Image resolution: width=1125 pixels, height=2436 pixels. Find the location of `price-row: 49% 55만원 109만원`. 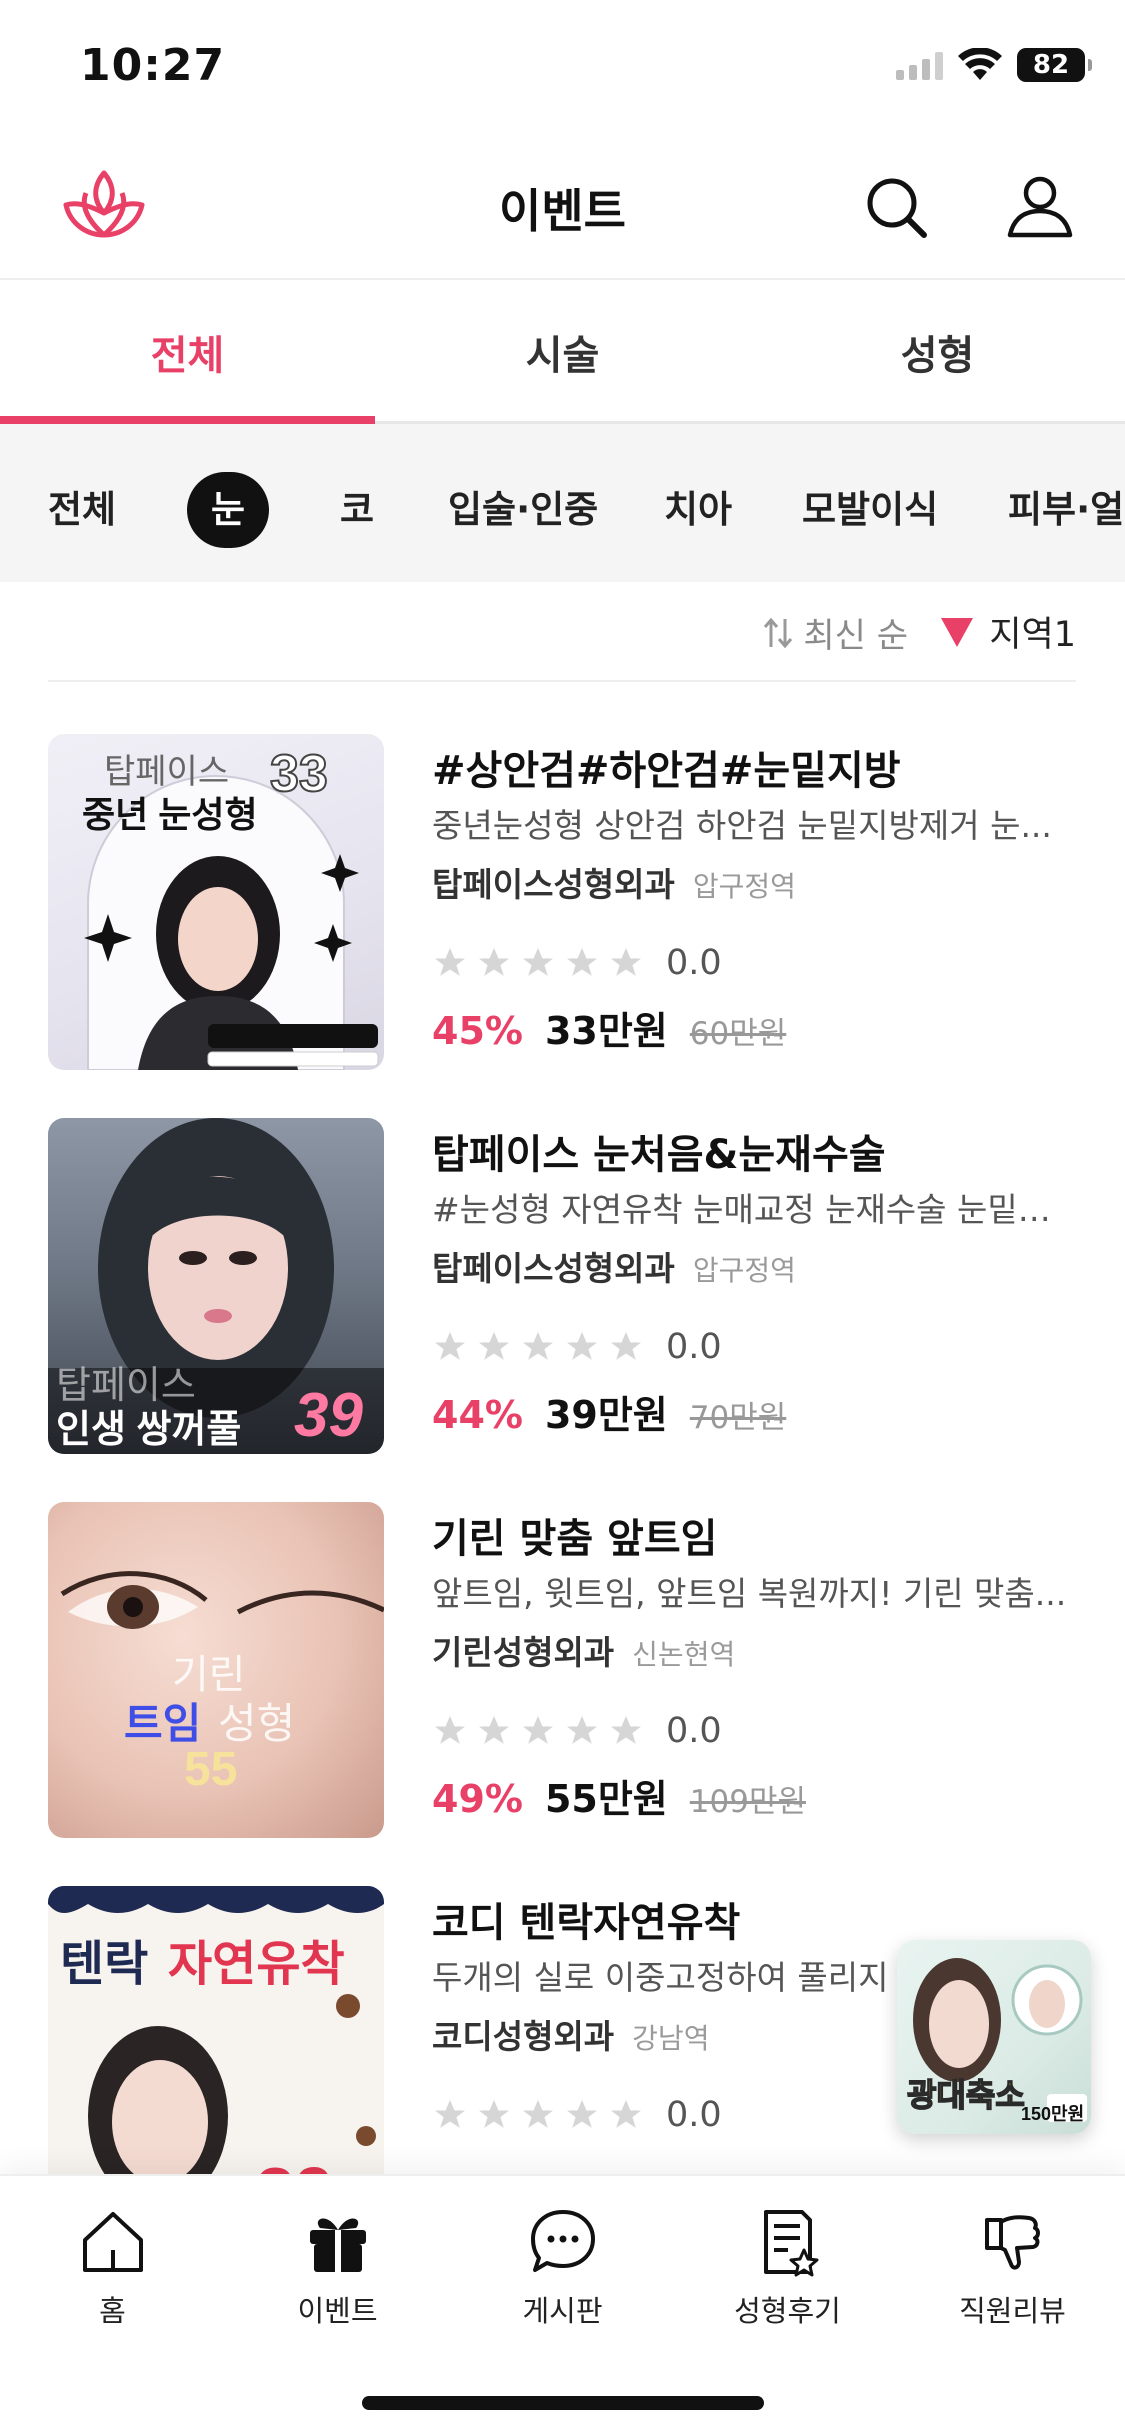

price-row: 49% 55만원 109만원 is located at coordinates (752, 1800).